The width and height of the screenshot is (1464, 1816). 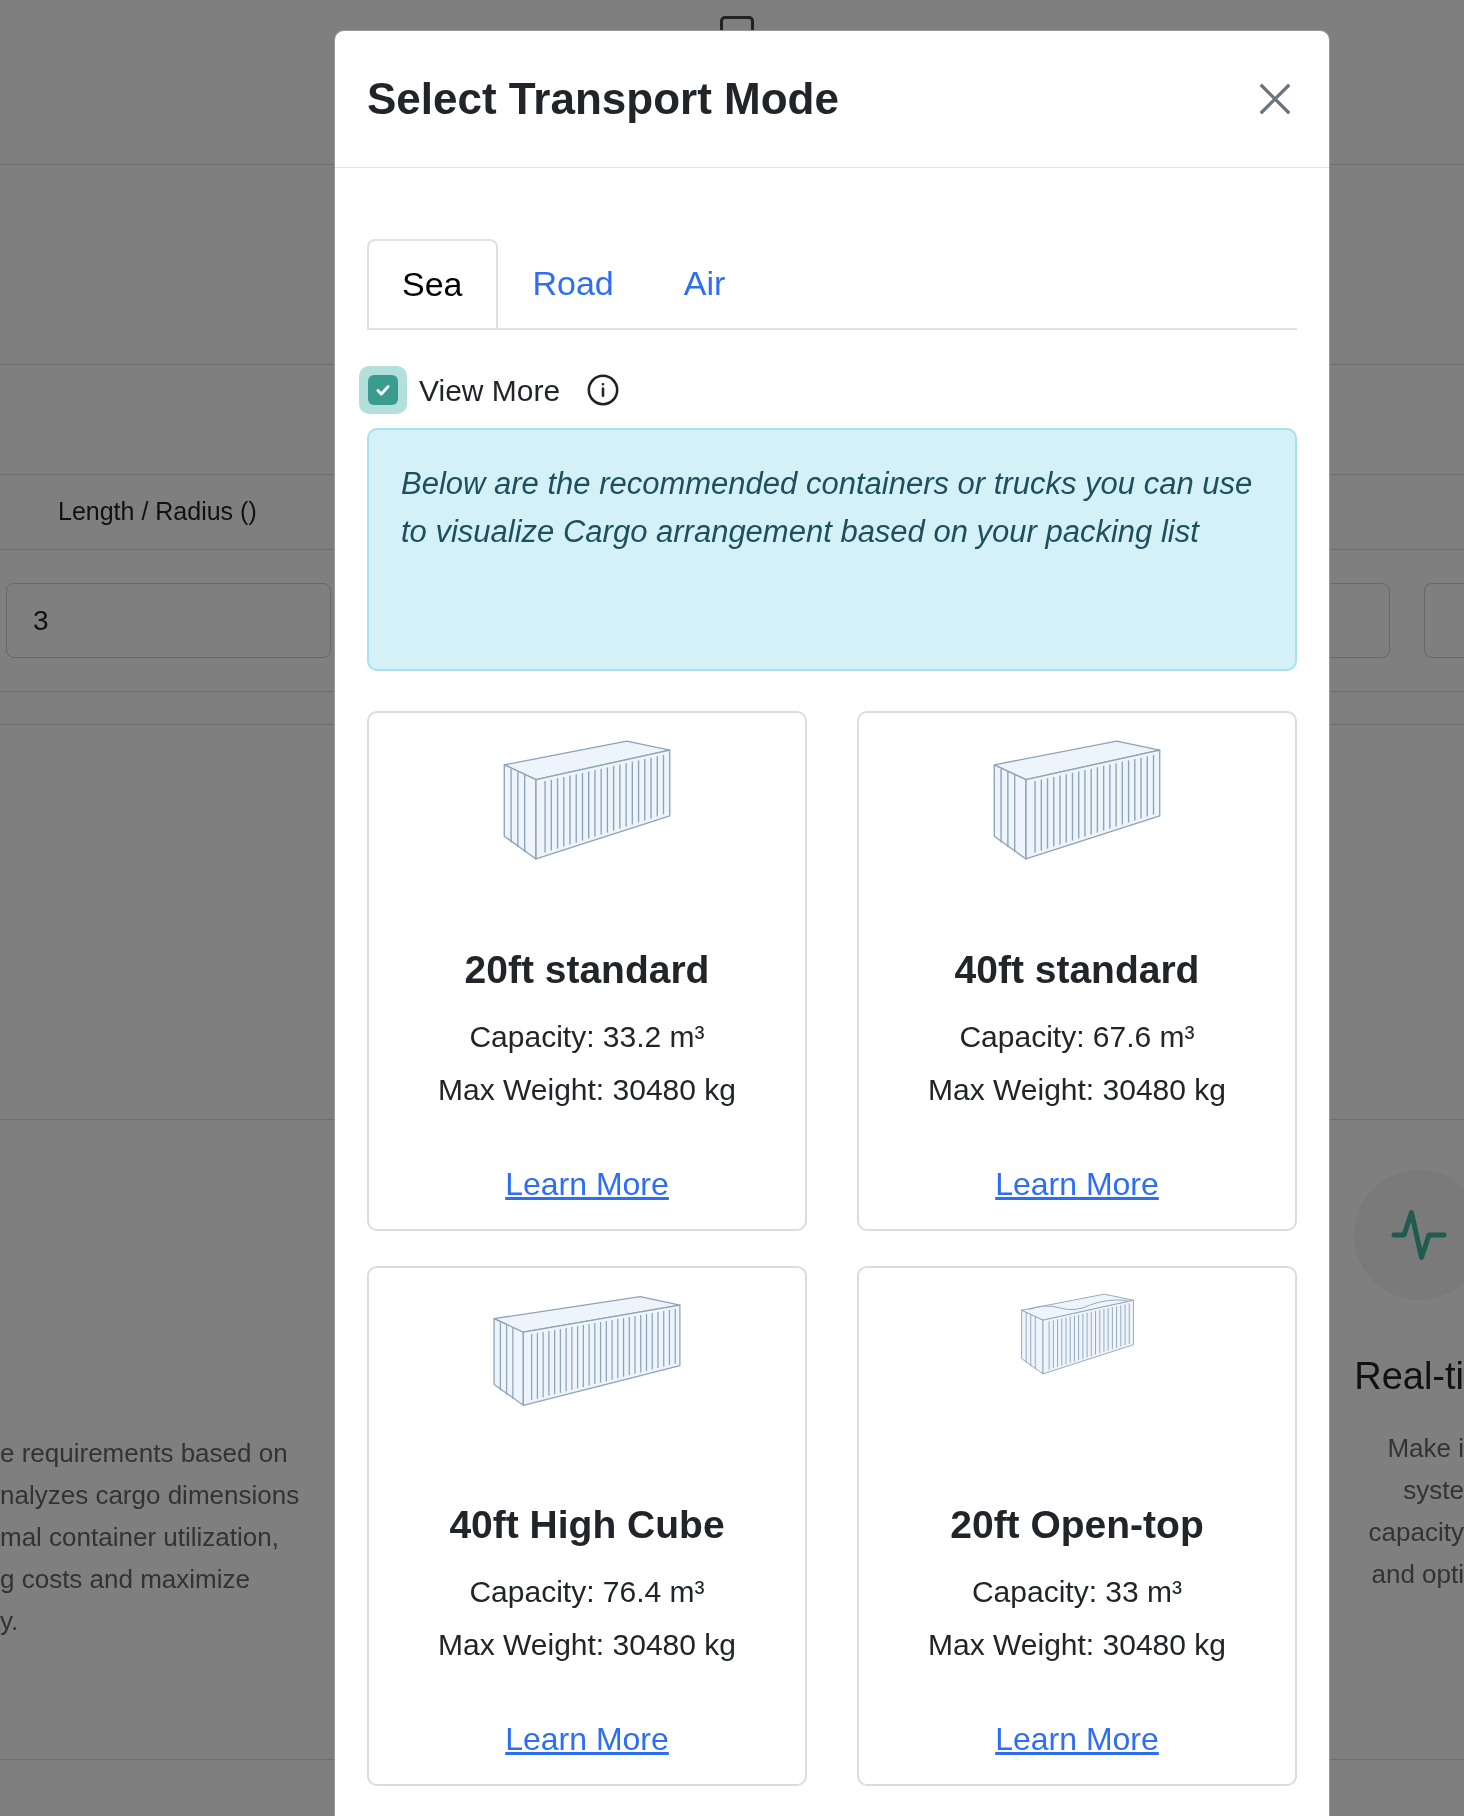 I want to click on description-text: and opti, so click(x=1417, y=1574).